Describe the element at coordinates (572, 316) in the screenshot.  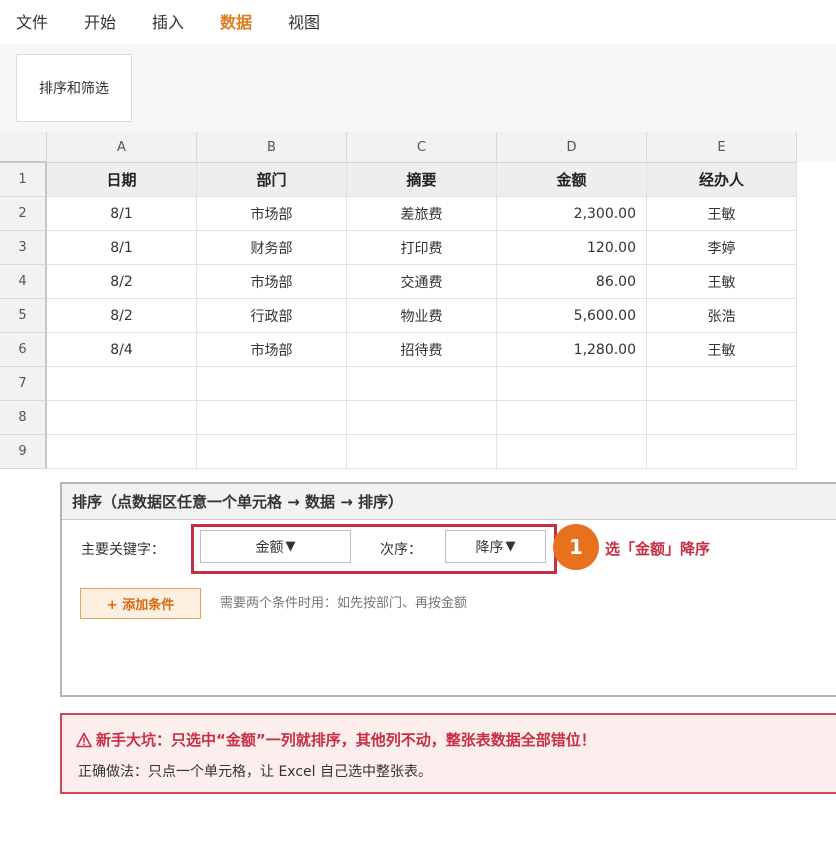
I see `cell-amount: 5,600.00` at that location.